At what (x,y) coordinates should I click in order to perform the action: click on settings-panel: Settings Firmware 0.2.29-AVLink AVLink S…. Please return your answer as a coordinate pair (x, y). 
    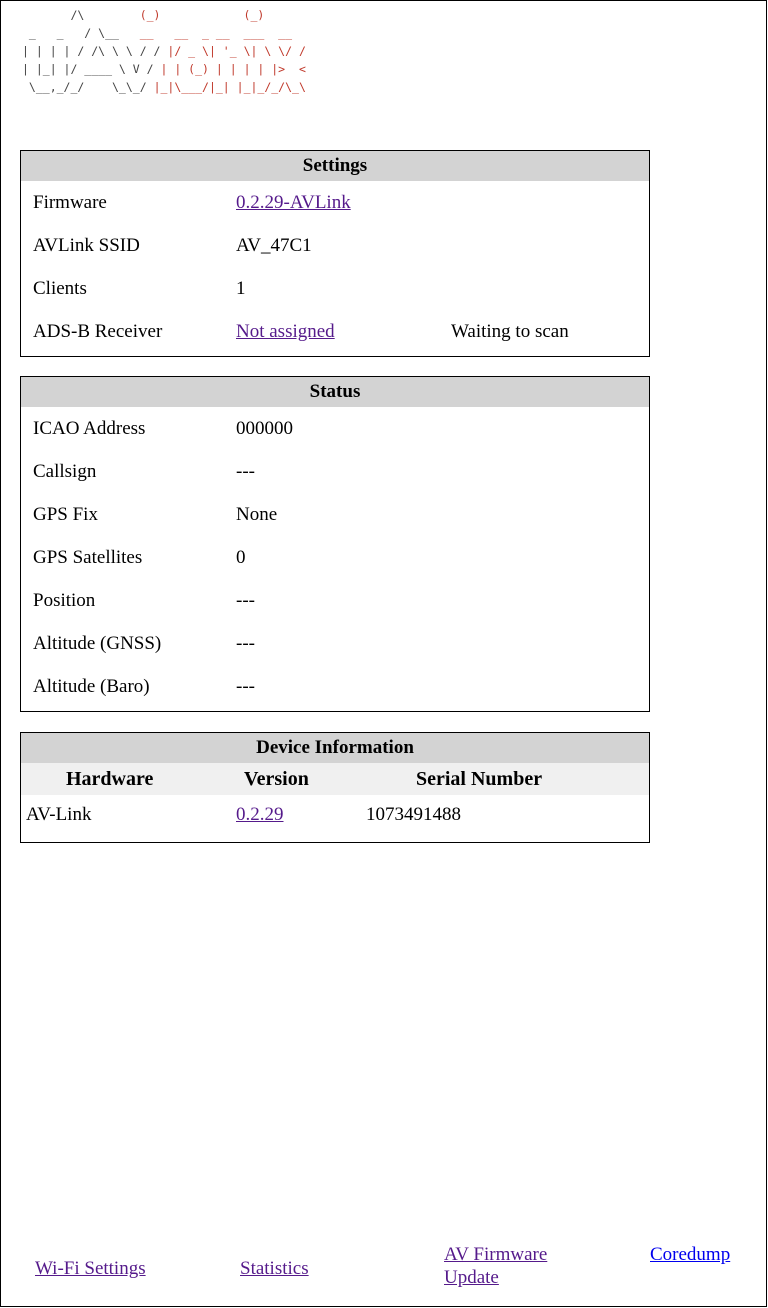
    Looking at the image, I should click on (335, 253).